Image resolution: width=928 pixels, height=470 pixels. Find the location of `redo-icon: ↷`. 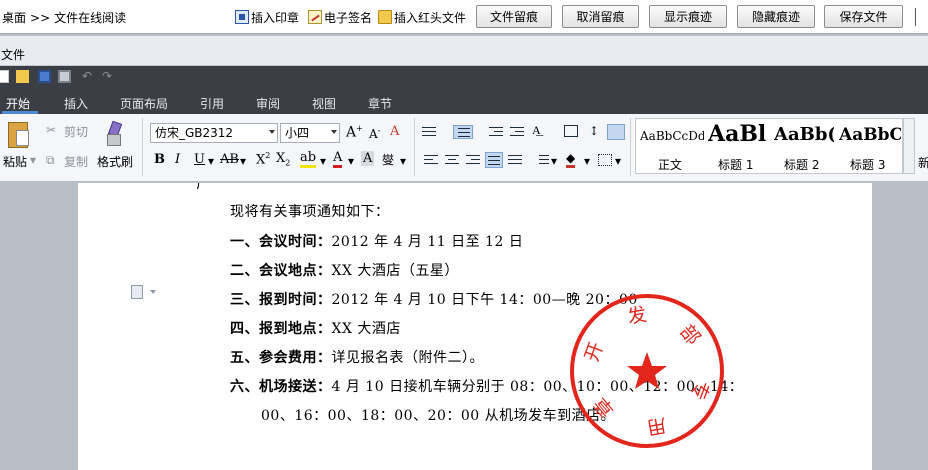

redo-icon: ↷ is located at coordinates (108, 76).